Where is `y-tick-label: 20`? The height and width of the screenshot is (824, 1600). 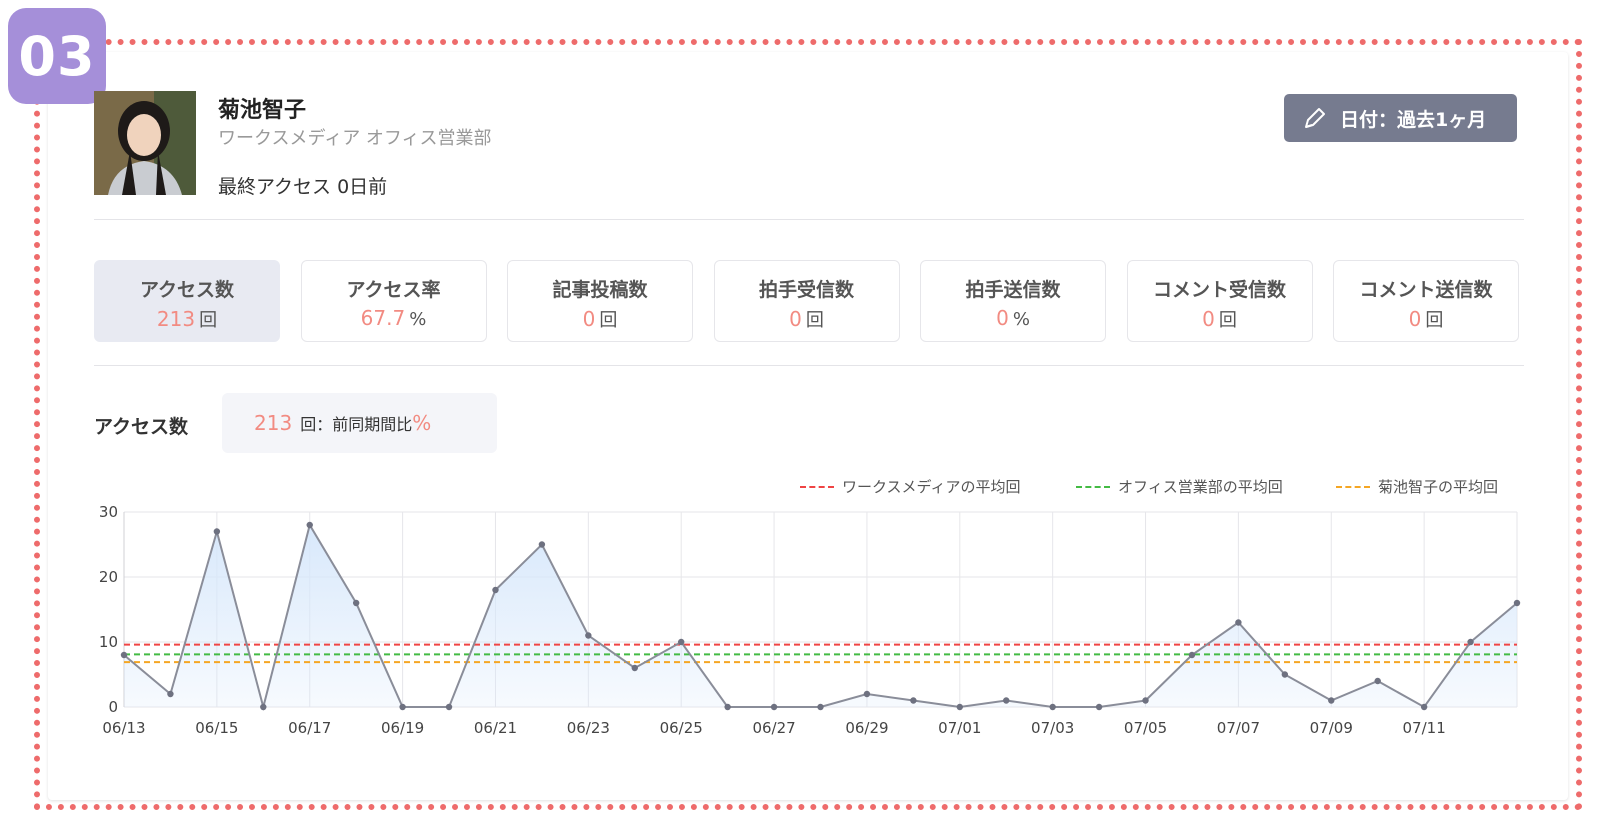
y-tick-label: 20 is located at coordinates (108, 577).